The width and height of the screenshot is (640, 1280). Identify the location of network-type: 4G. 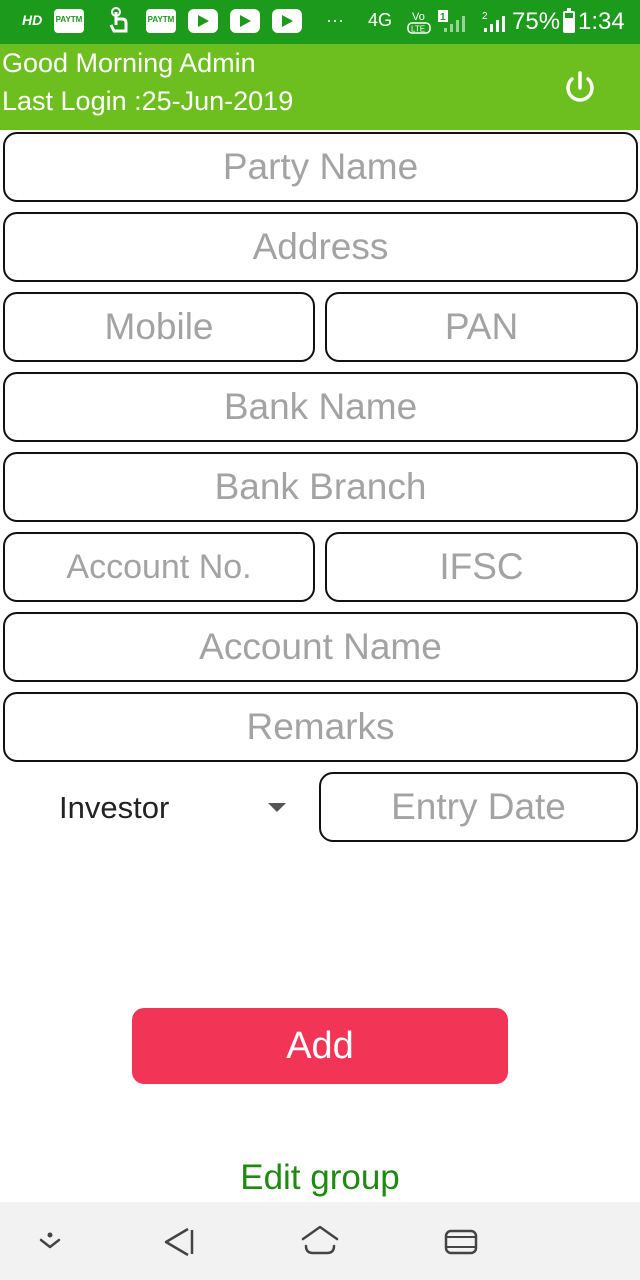
(380, 20).